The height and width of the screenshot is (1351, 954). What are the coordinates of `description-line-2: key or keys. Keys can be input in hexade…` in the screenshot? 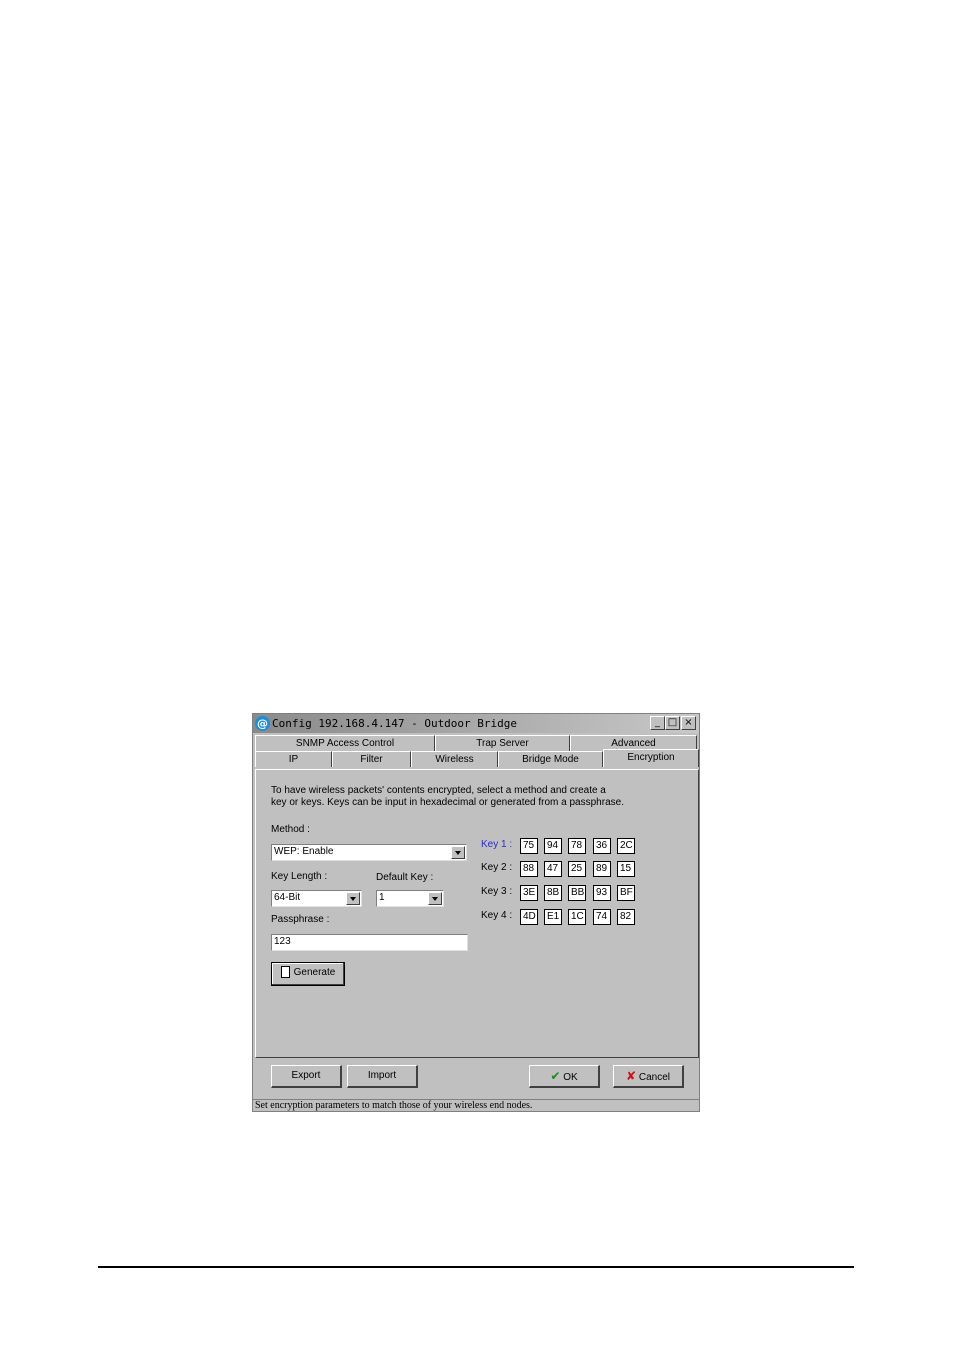 It's located at (447, 802).